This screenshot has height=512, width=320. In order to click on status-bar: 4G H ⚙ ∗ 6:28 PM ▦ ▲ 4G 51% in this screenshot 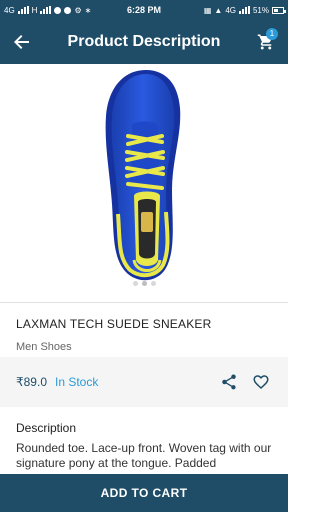, I will do `click(144, 10)`.